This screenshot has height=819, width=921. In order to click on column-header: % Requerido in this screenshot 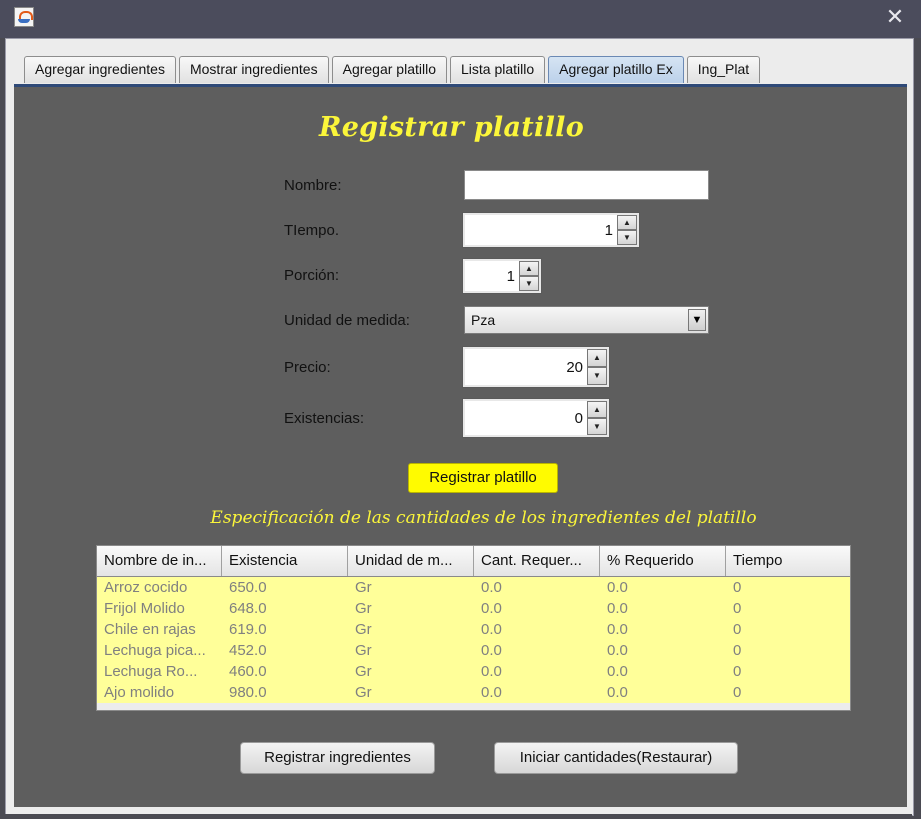, I will do `click(663, 561)`.